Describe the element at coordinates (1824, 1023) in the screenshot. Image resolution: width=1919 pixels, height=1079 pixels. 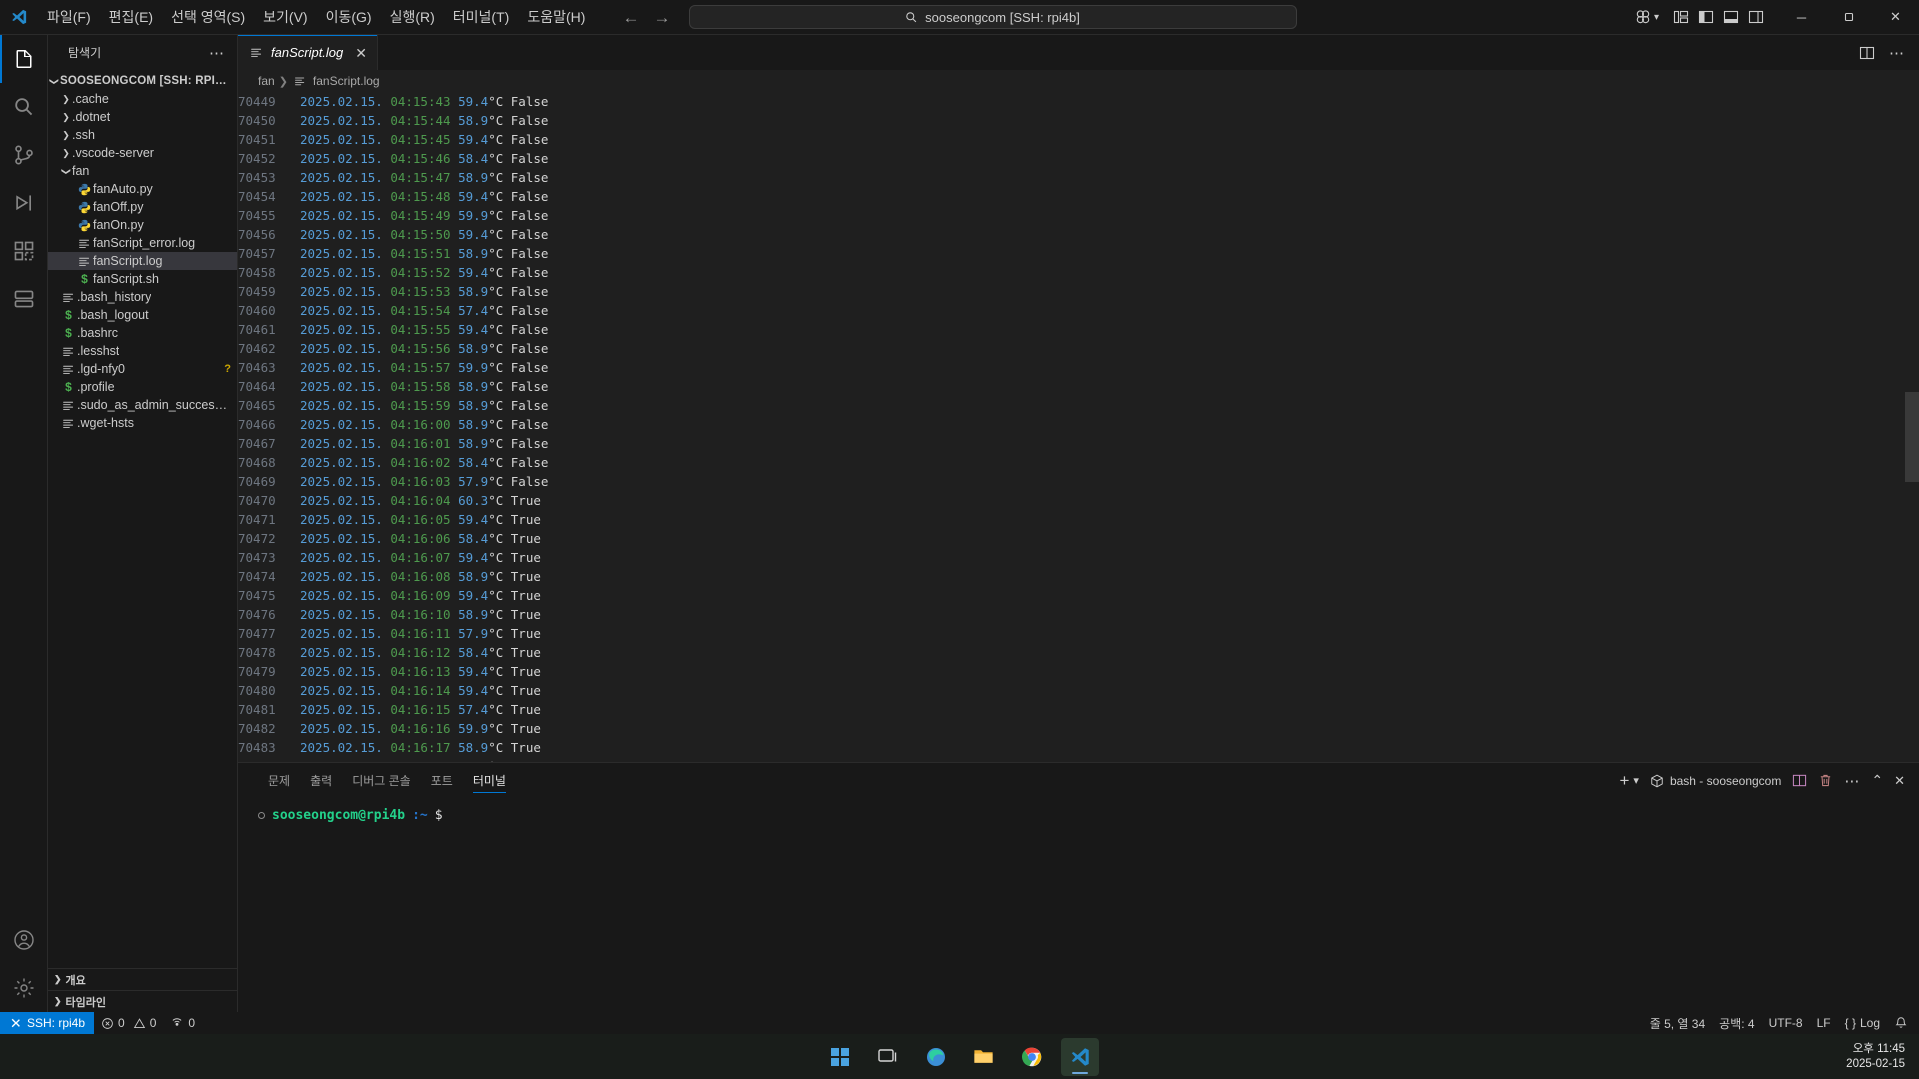
I see `status-eol: LF` at that location.